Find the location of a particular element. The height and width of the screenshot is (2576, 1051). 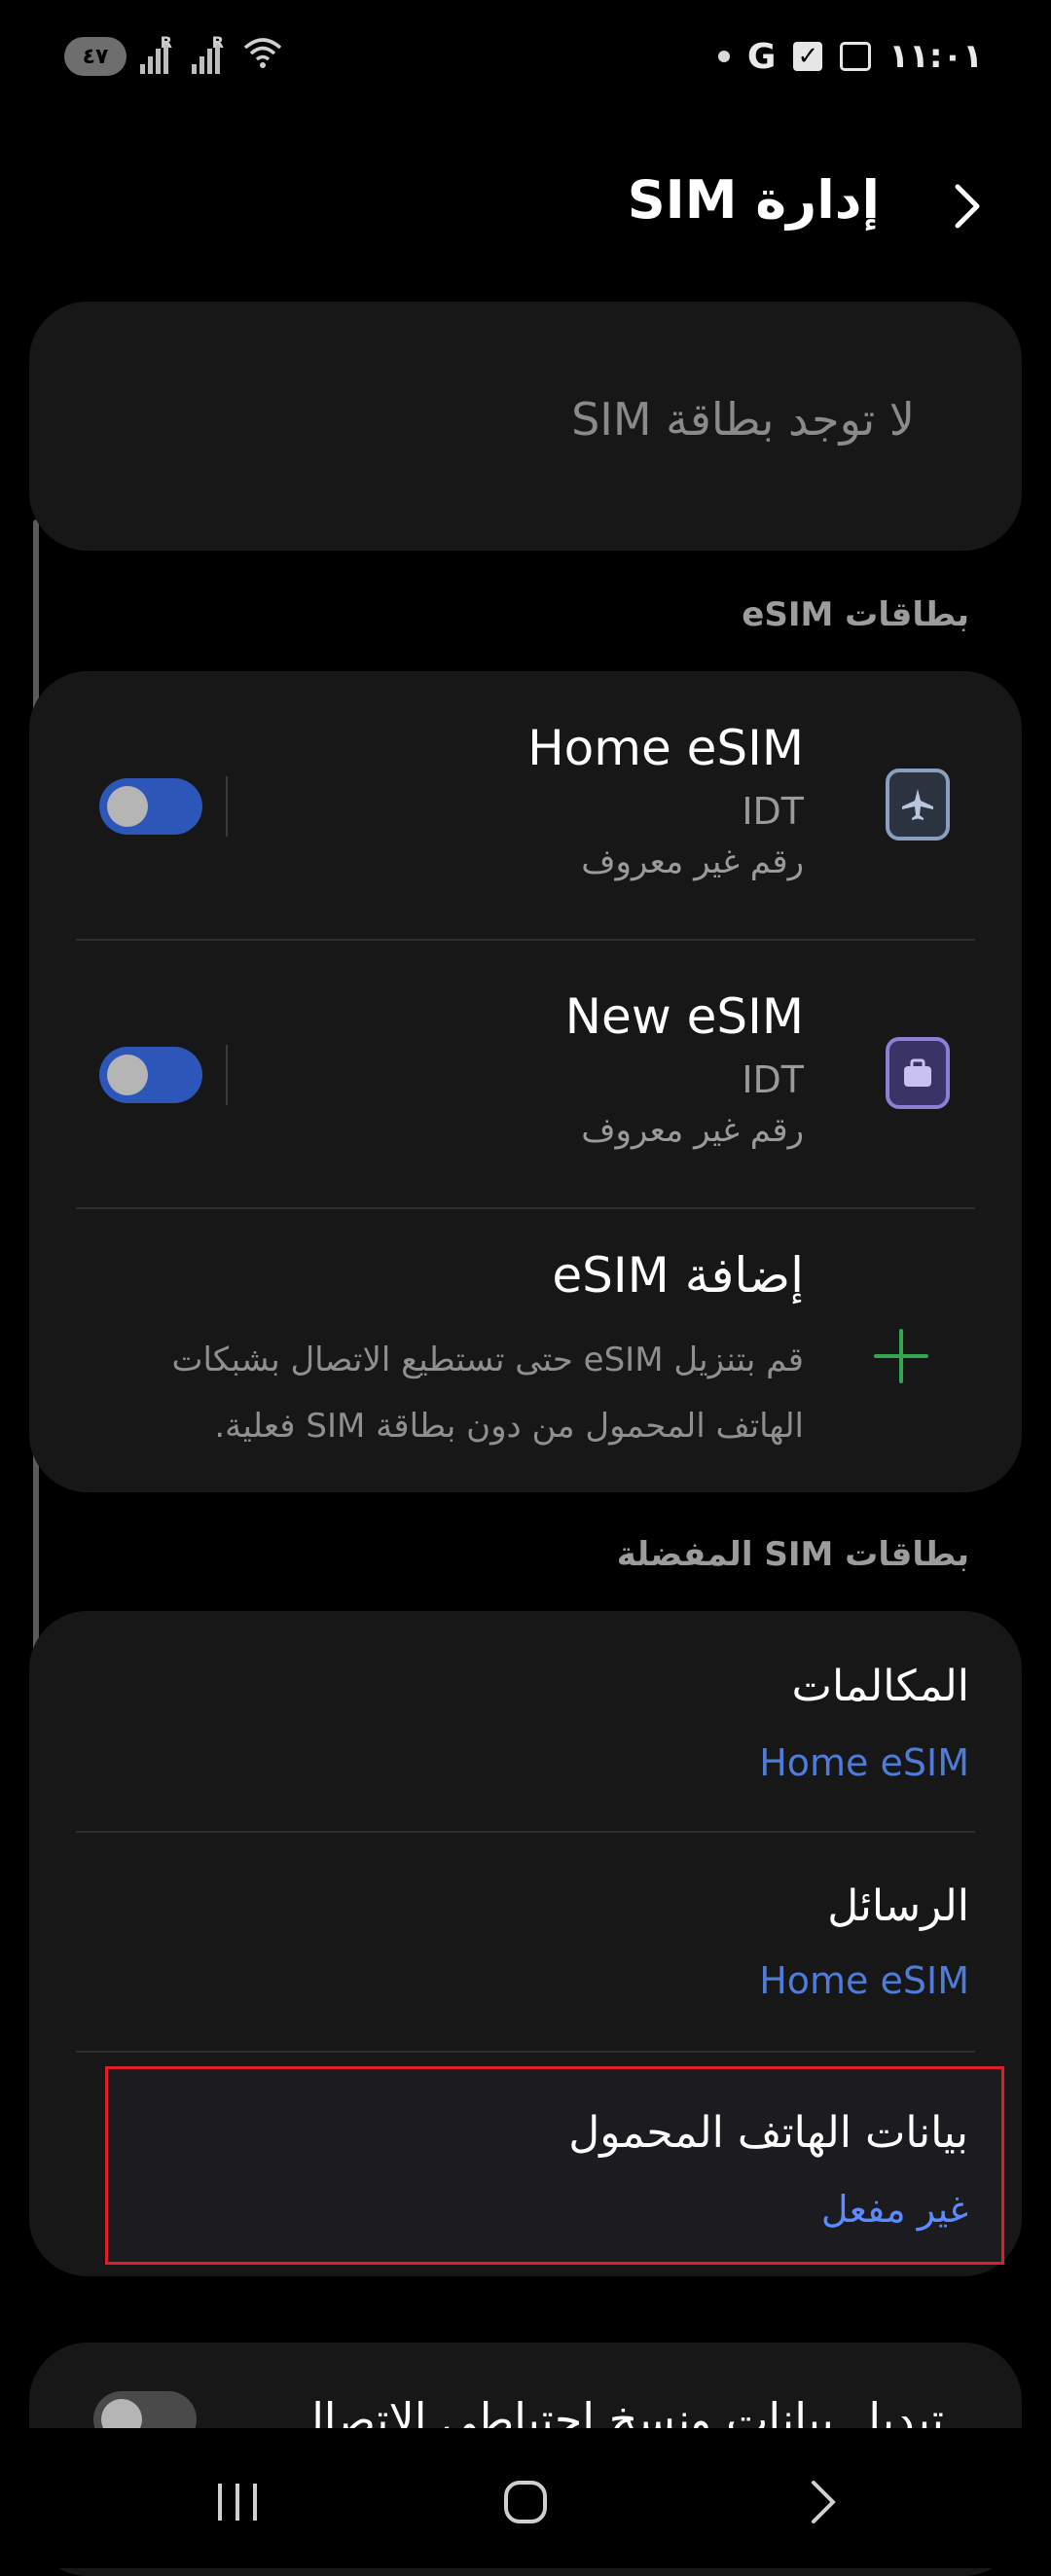

preferred-section-header: بطاقات SIM المفضلة is located at coordinates (792, 1554).